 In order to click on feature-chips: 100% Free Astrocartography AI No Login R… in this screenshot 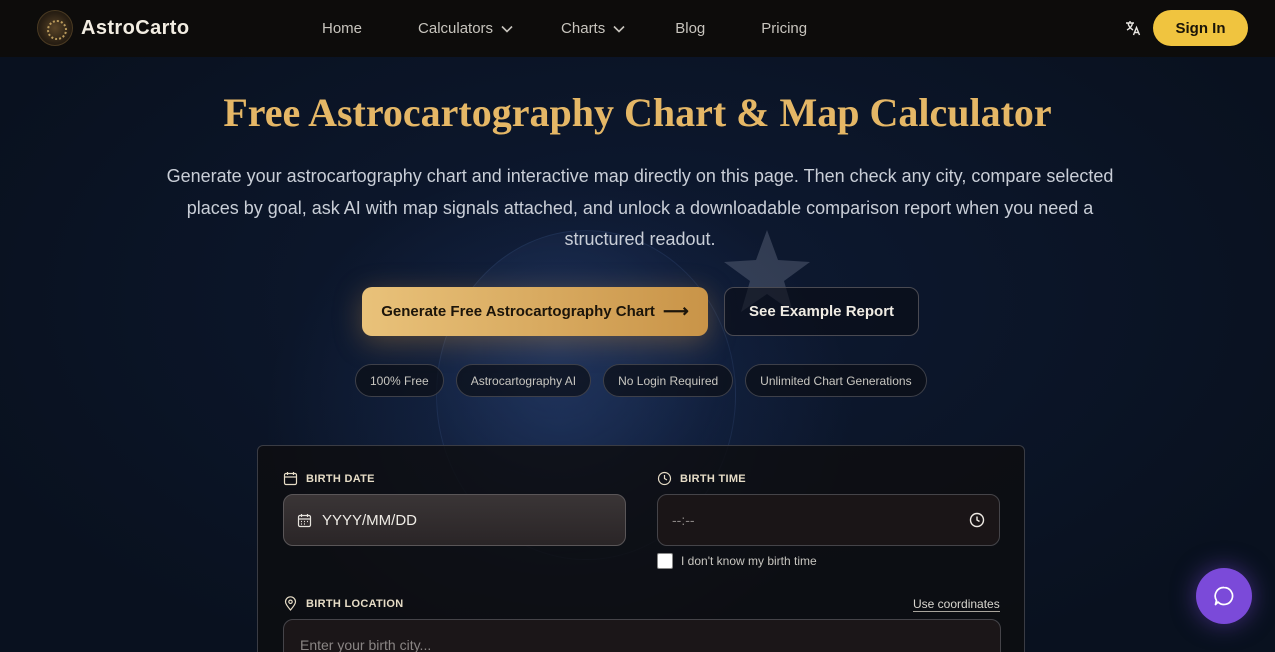, I will do `click(647, 380)`.